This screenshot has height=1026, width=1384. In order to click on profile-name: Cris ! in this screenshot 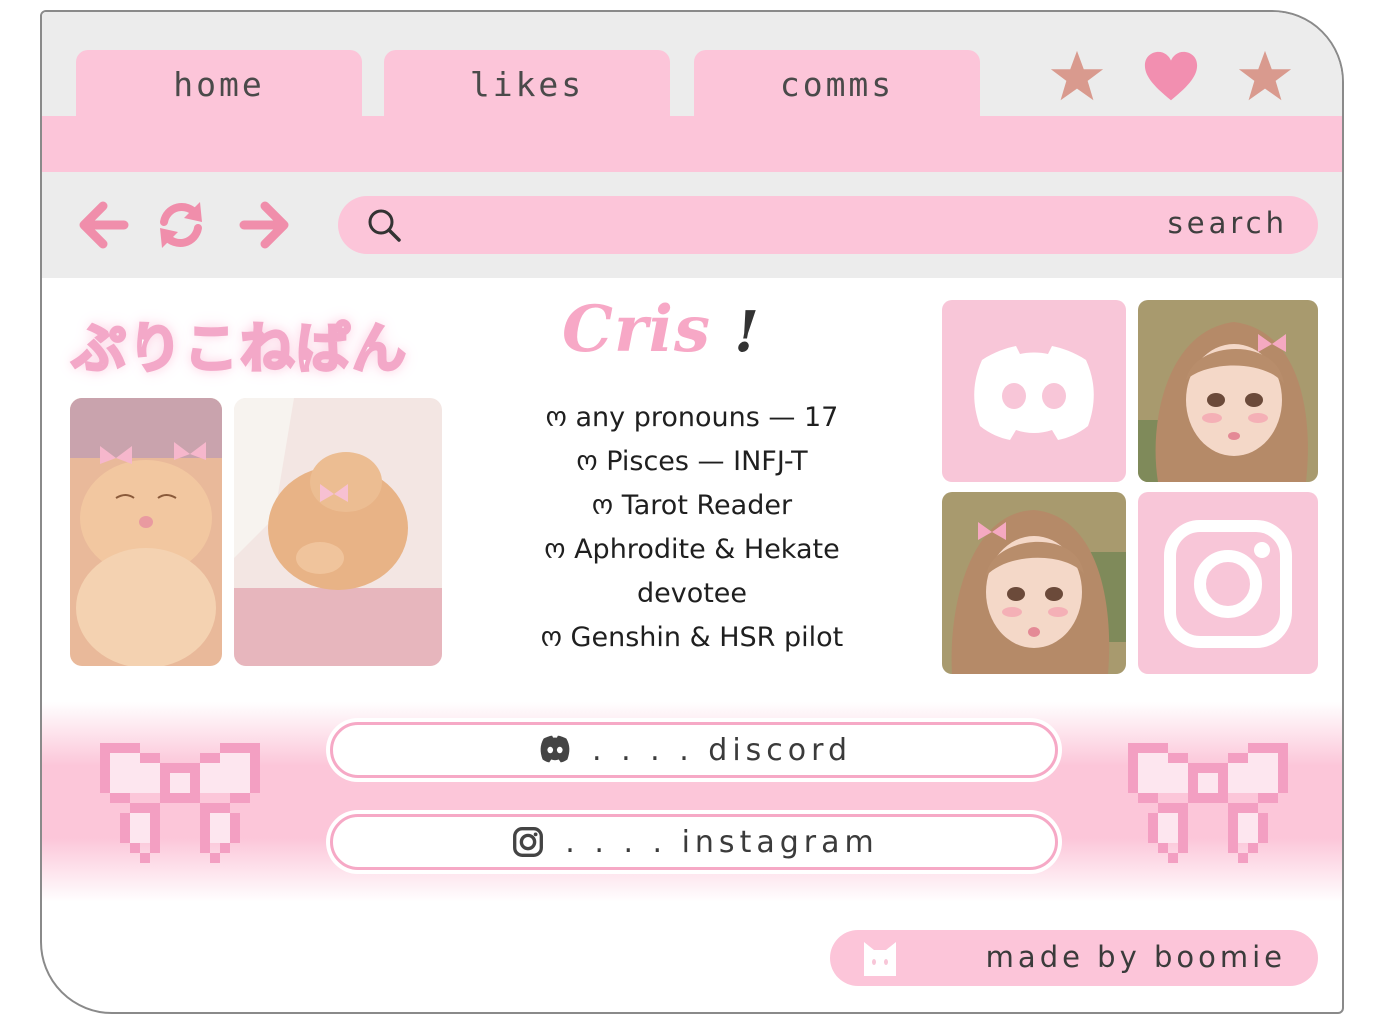, I will do `click(702, 332)`.